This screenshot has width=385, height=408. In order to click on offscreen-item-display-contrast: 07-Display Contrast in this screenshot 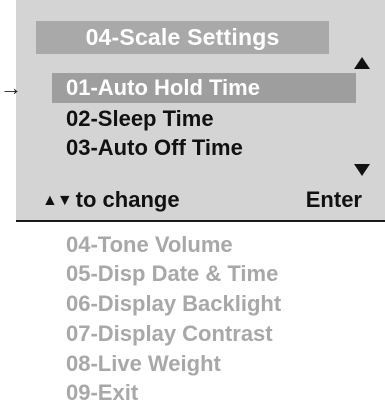, I will do `click(169, 333)`.